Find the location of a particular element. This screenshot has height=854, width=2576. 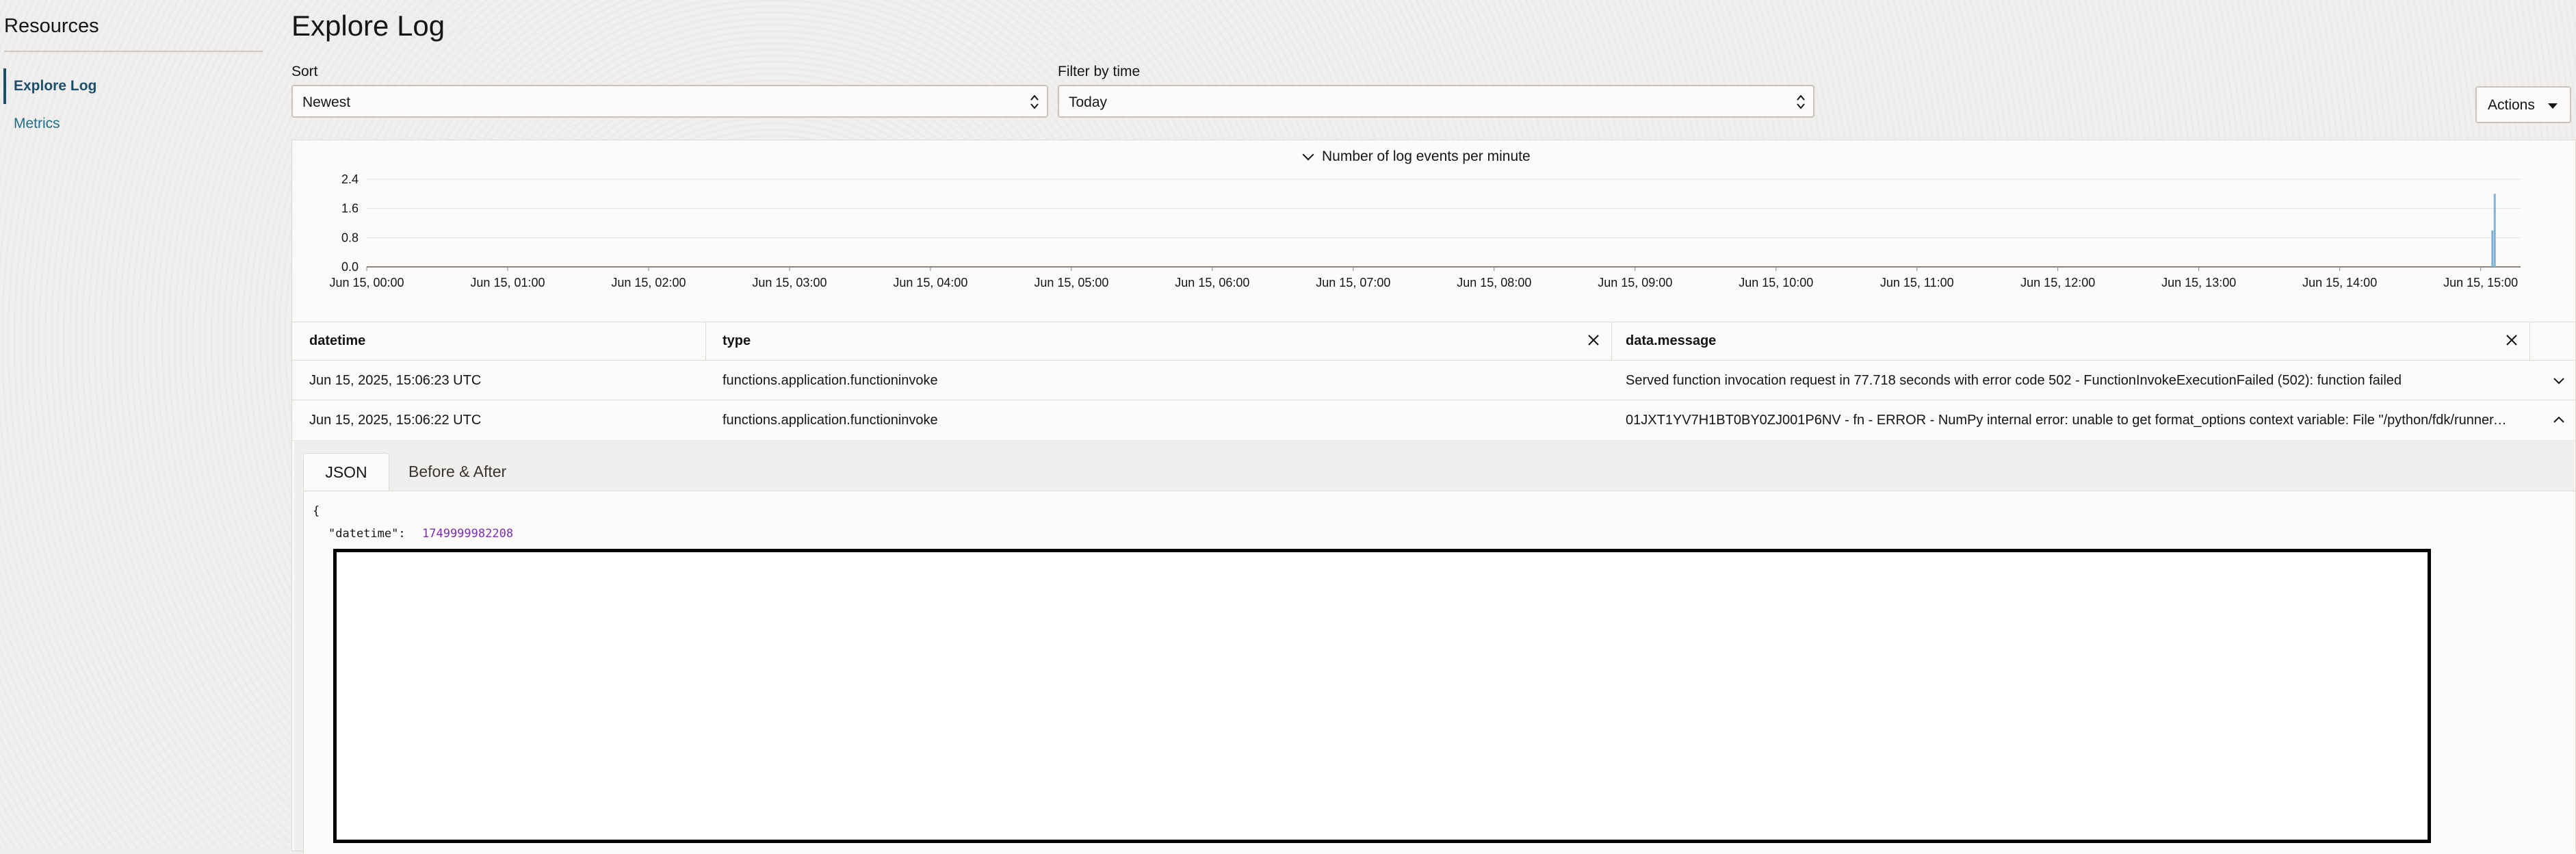

x-tick-label: Jun 15, 06:00 is located at coordinates (1212, 282).